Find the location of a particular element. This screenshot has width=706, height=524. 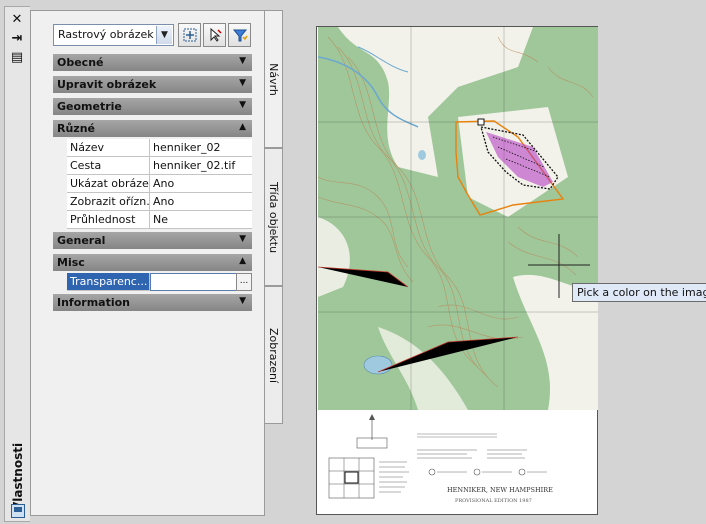

quick-select-icon is located at coordinates (240, 35).